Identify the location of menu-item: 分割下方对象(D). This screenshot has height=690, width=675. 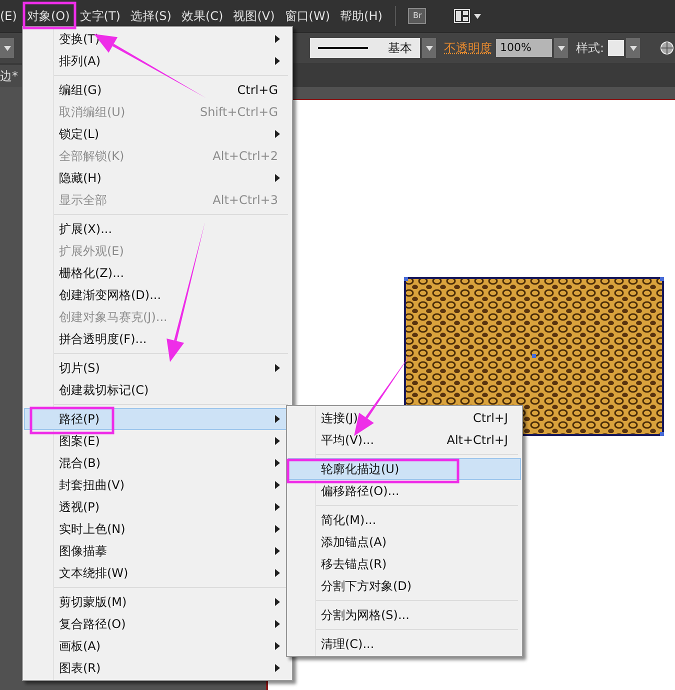
(404, 586).